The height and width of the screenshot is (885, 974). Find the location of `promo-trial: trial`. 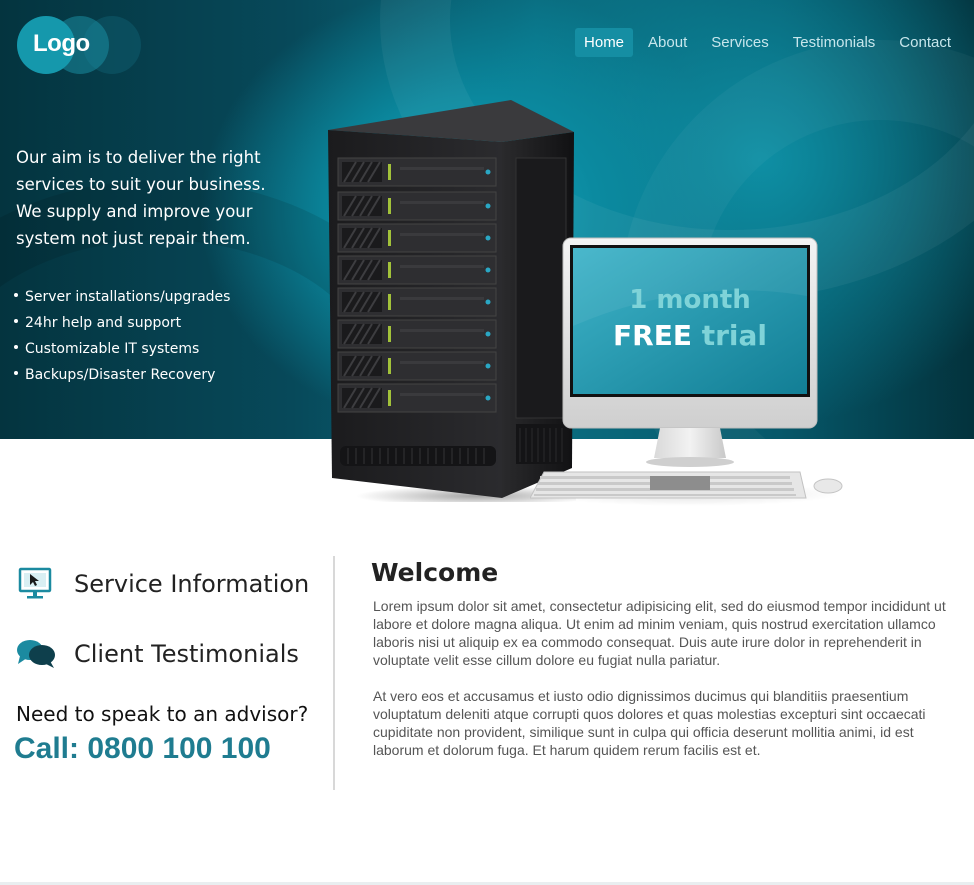

promo-trial: trial is located at coordinates (734, 335).